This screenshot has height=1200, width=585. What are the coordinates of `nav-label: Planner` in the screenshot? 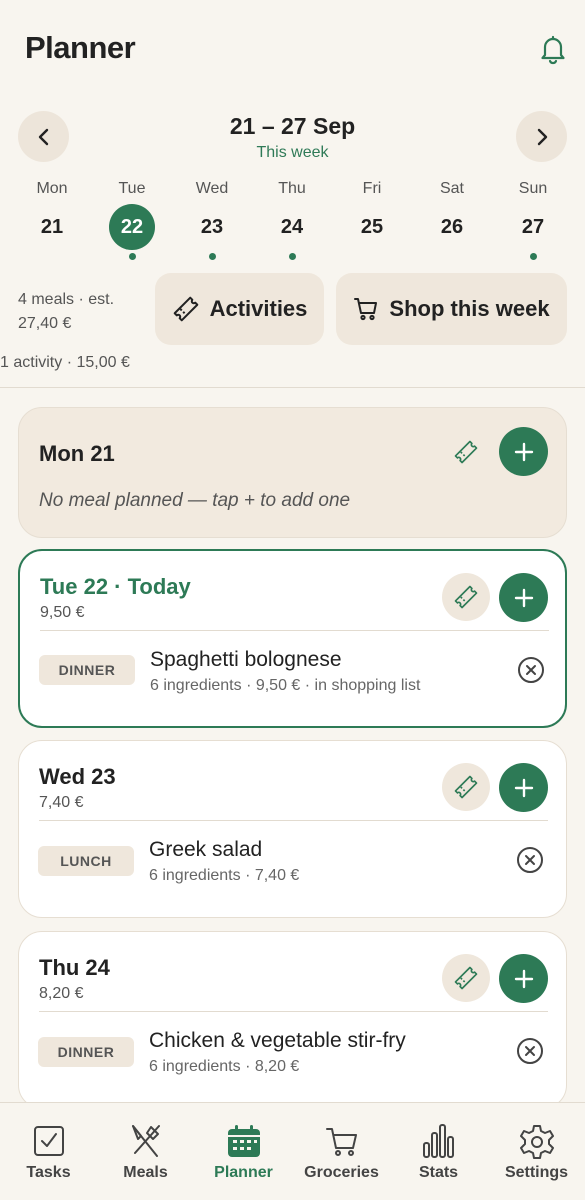 It's located at (243, 1172).